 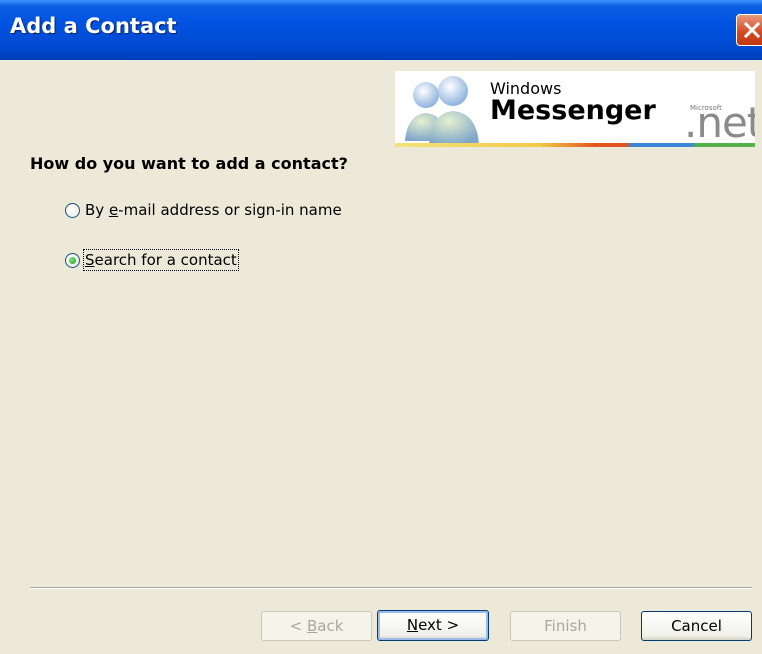 What do you see at coordinates (93, 26) in the screenshot?
I see `window-title: Add a Contact` at bounding box center [93, 26].